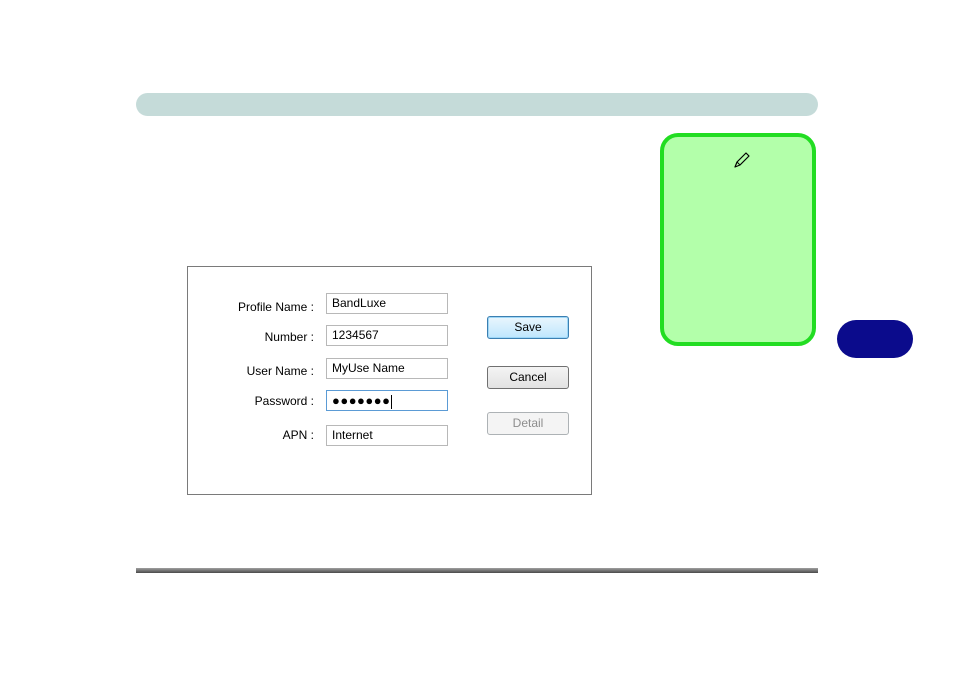  I want to click on cancel-button: Cancel, so click(528, 377).